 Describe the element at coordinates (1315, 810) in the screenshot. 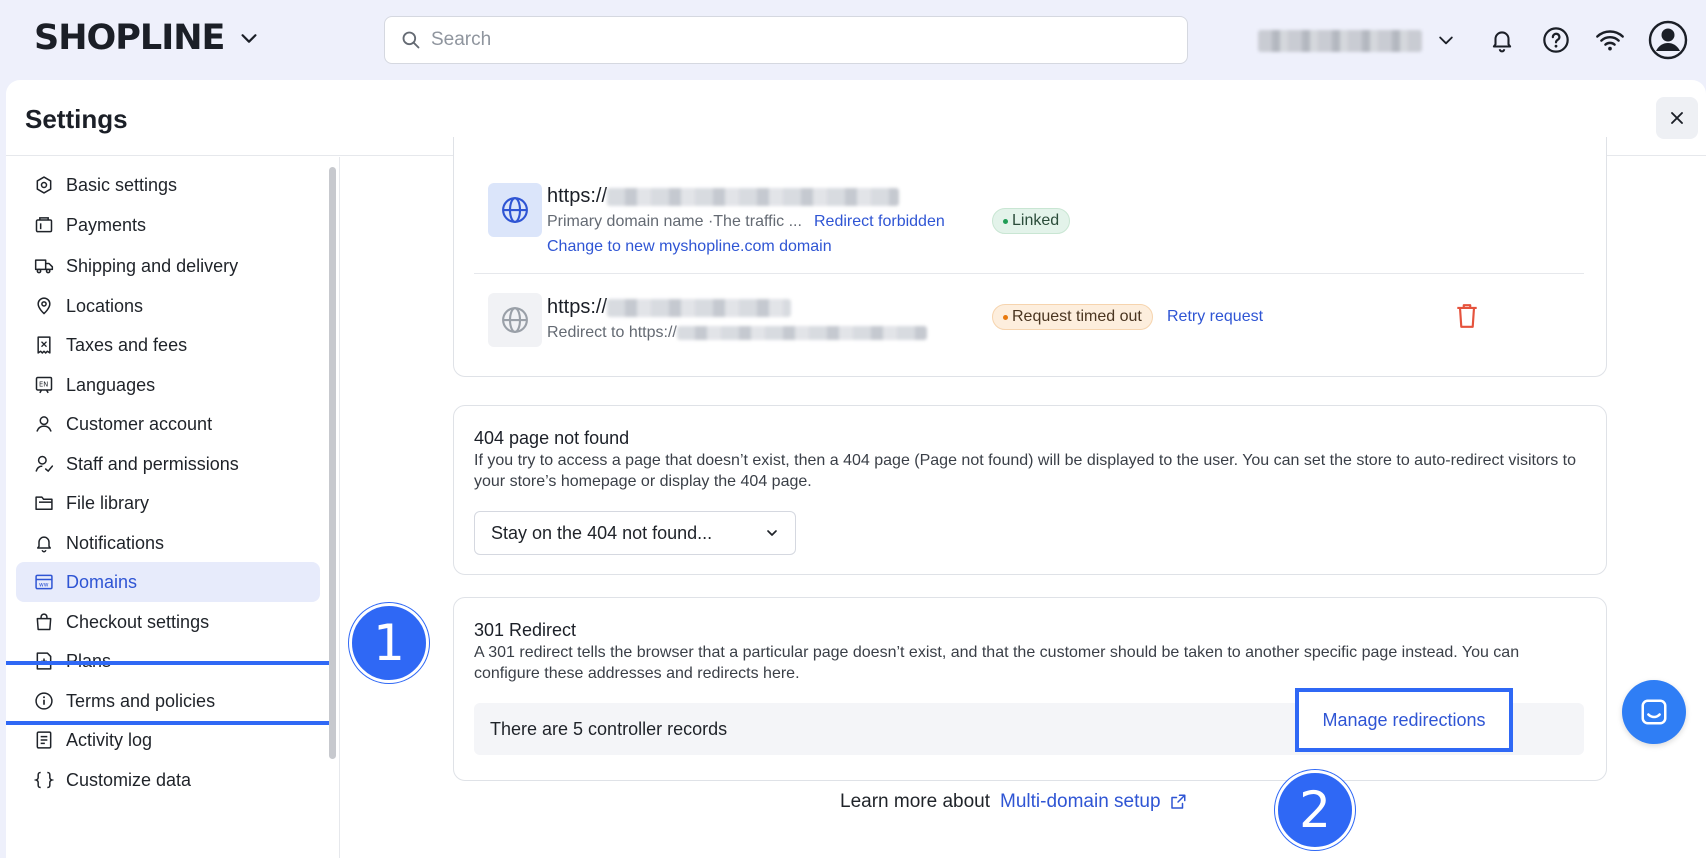

I see `step-marker-2: 2` at that location.